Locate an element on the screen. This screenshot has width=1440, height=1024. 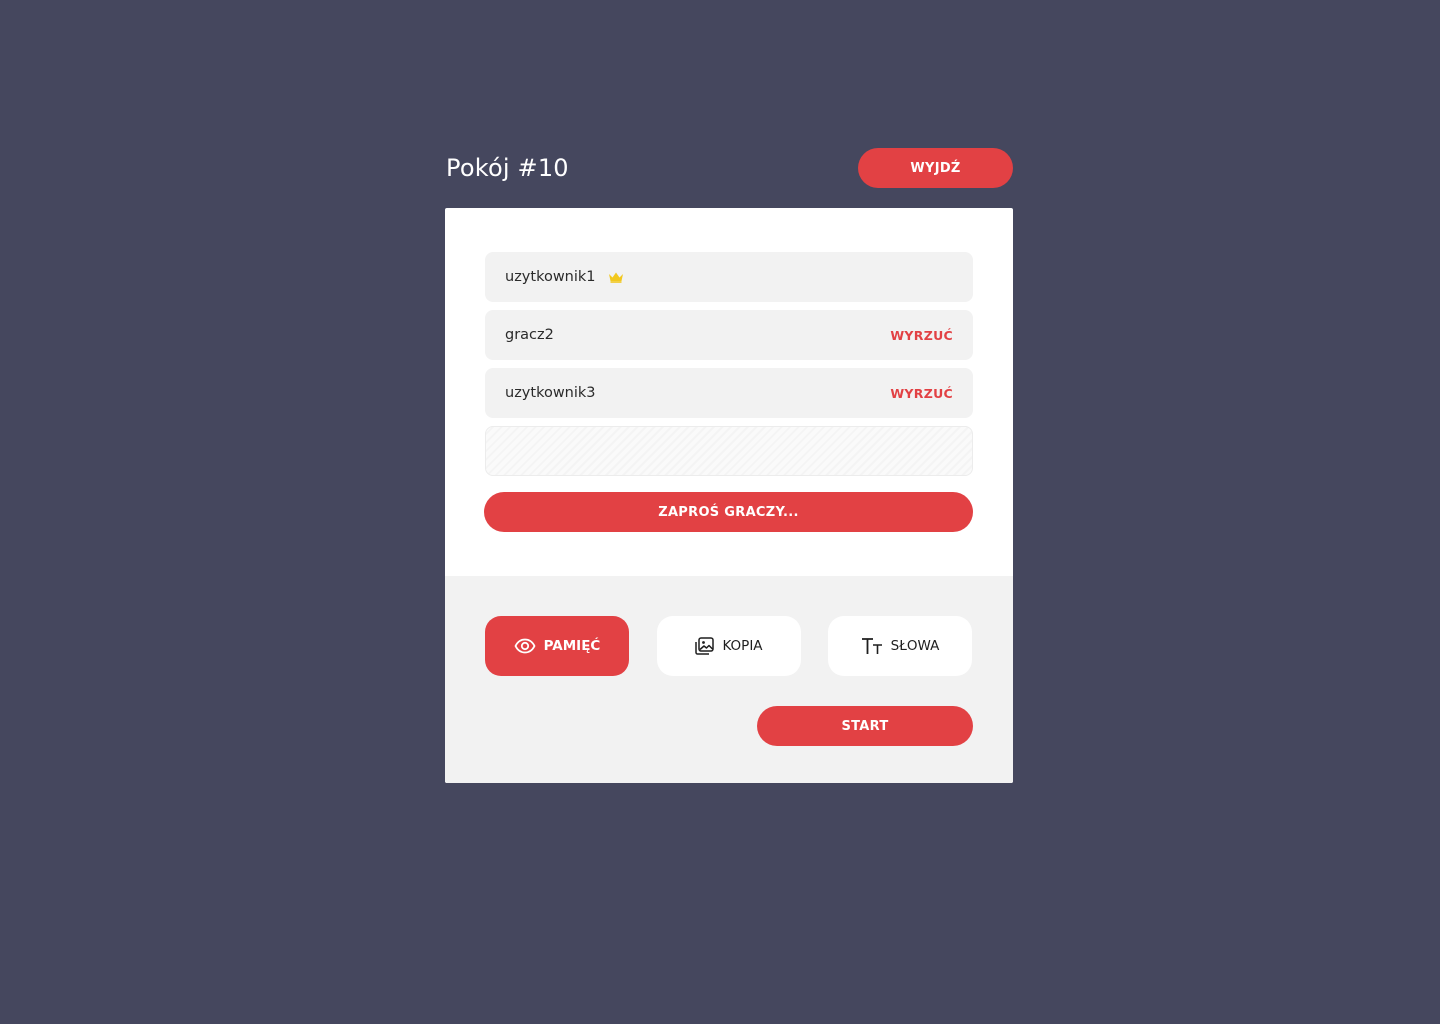
empty-player-slot is located at coordinates (729, 451).